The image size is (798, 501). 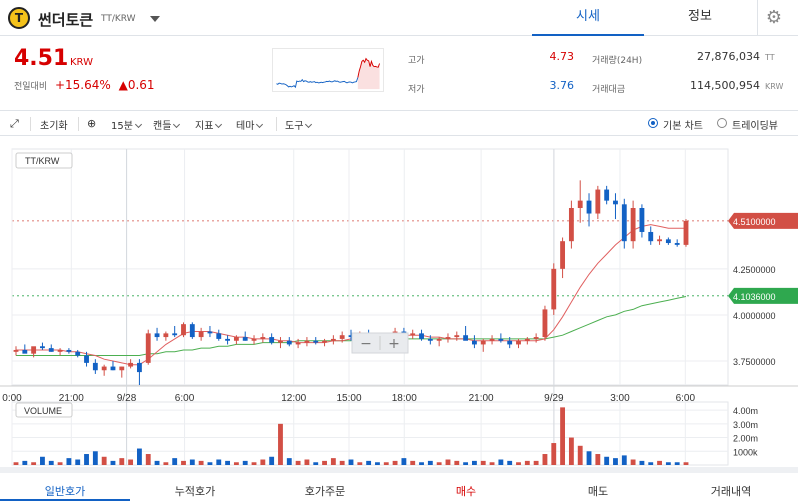 What do you see at coordinates (118, 19) in the screenshot?
I see `coin-pair: TT/KRW` at bounding box center [118, 19].